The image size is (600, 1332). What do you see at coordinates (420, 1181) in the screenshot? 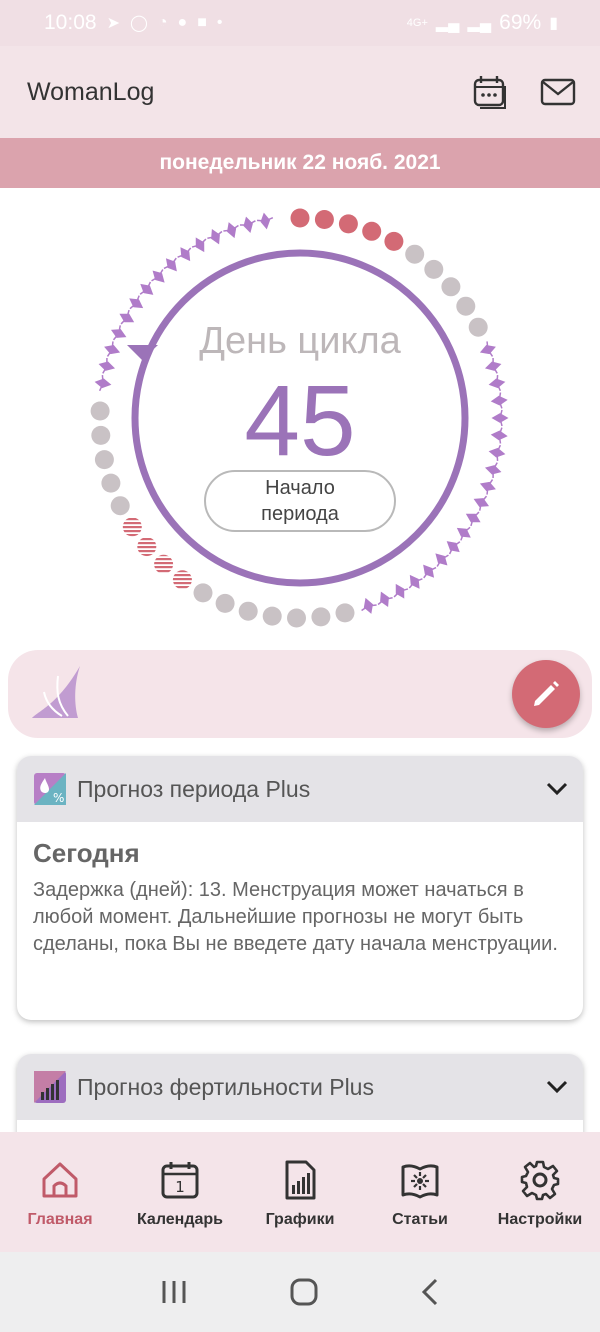
I see `articles-icon` at bounding box center [420, 1181].